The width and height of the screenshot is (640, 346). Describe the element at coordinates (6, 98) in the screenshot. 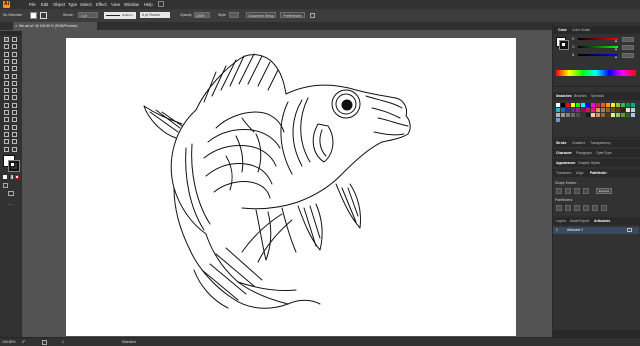

I see `width-tool-icon` at that location.